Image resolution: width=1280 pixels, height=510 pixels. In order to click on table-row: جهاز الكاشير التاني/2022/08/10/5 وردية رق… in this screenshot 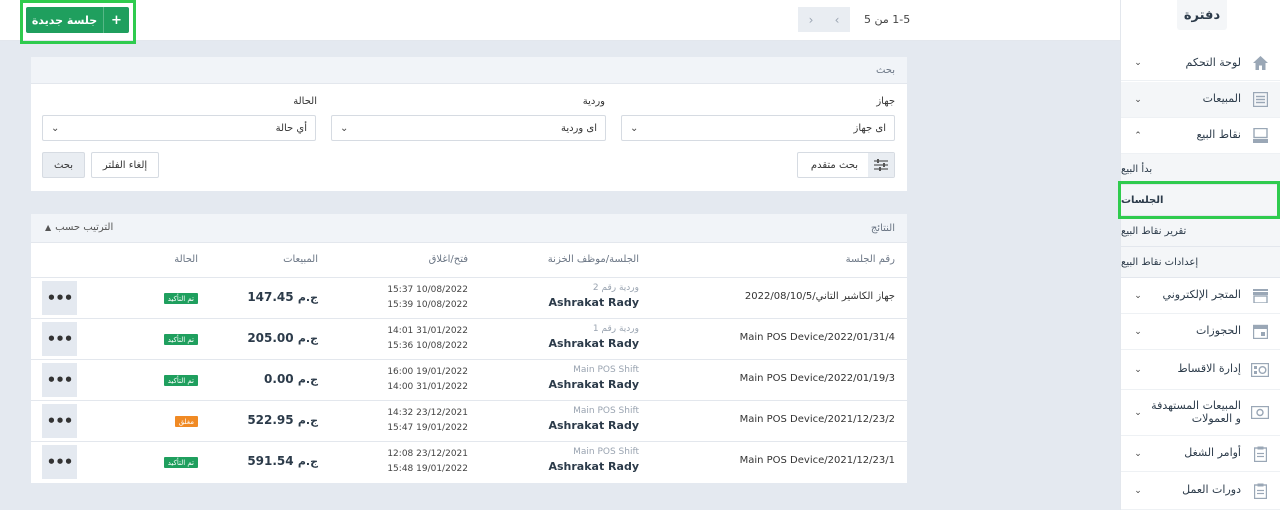, I will do `click(469, 297)`.